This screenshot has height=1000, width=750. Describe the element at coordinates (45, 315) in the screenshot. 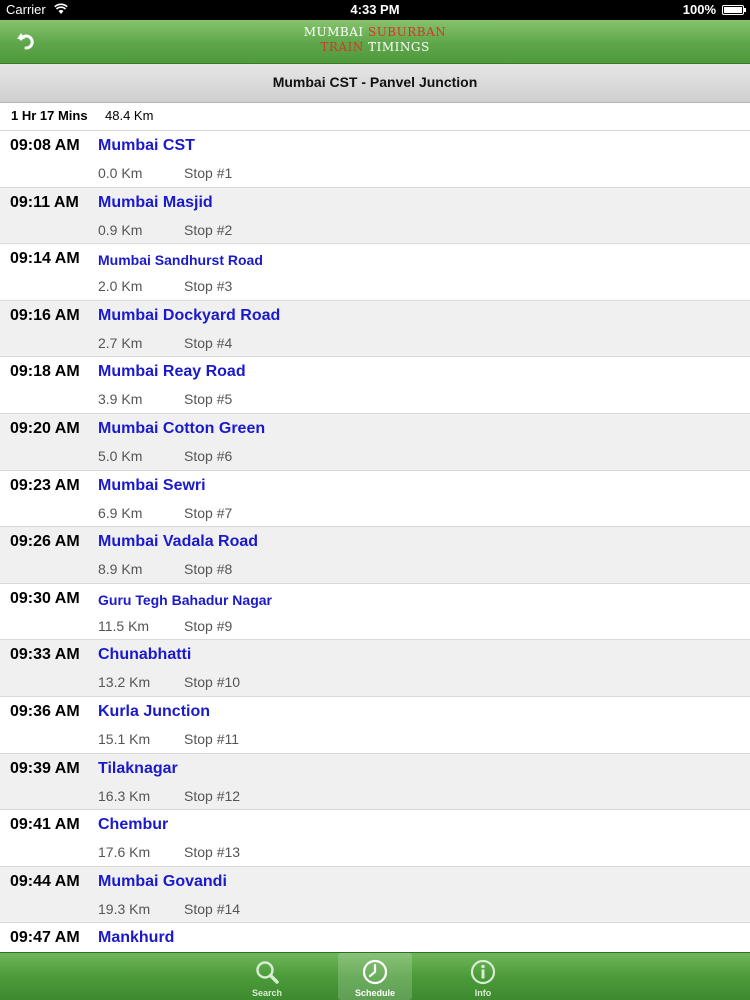

I see `stop-time: 09:16 AM` at that location.